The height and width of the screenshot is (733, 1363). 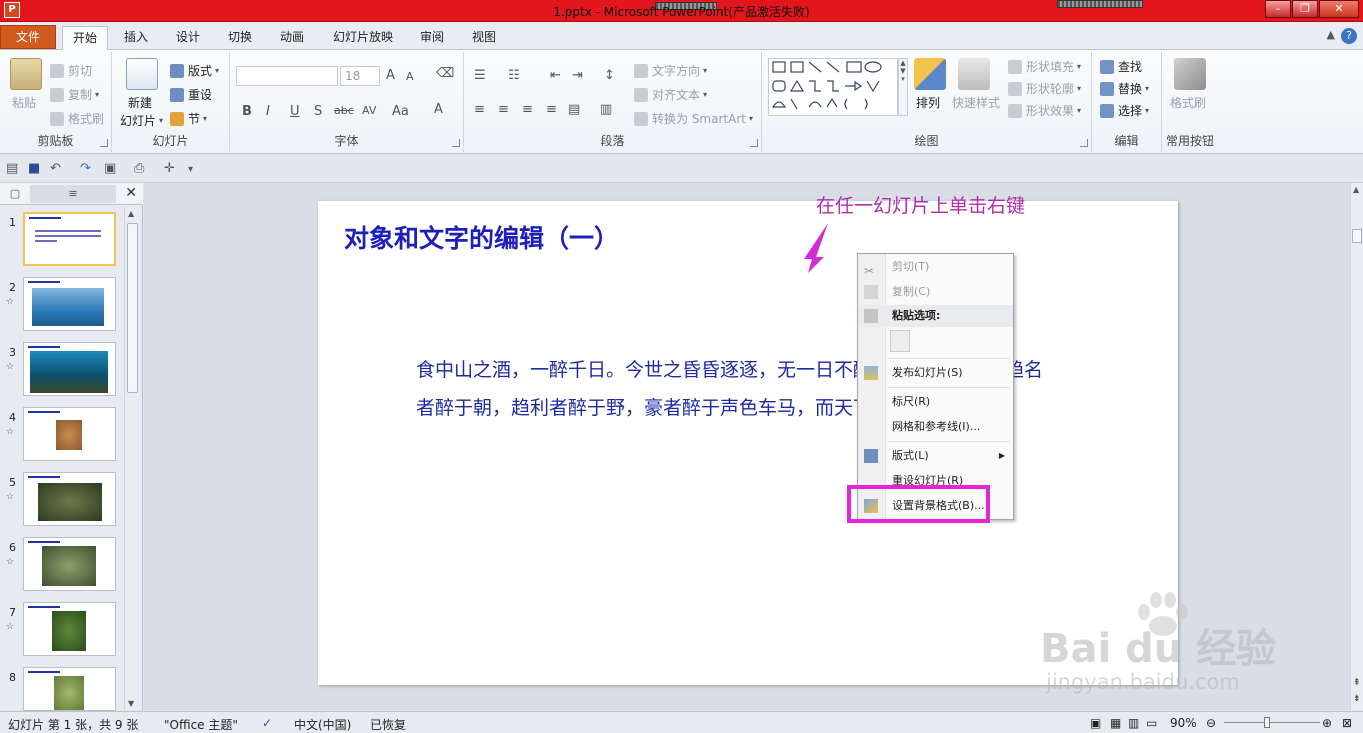 What do you see at coordinates (577, 75) in the screenshot?
I see `increase-indent-icon: ⇥` at bounding box center [577, 75].